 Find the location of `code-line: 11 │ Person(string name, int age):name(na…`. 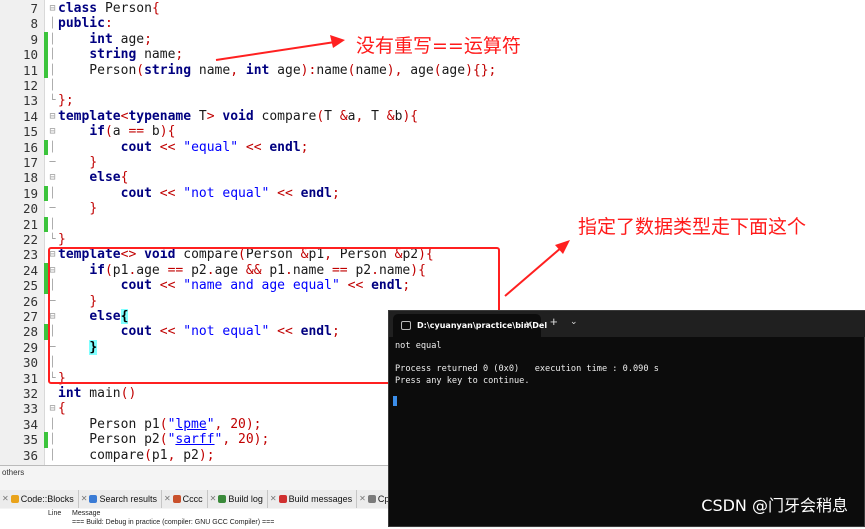

code-line: 11 │ Person(string name, int age):name(na… is located at coordinates (432, 70).